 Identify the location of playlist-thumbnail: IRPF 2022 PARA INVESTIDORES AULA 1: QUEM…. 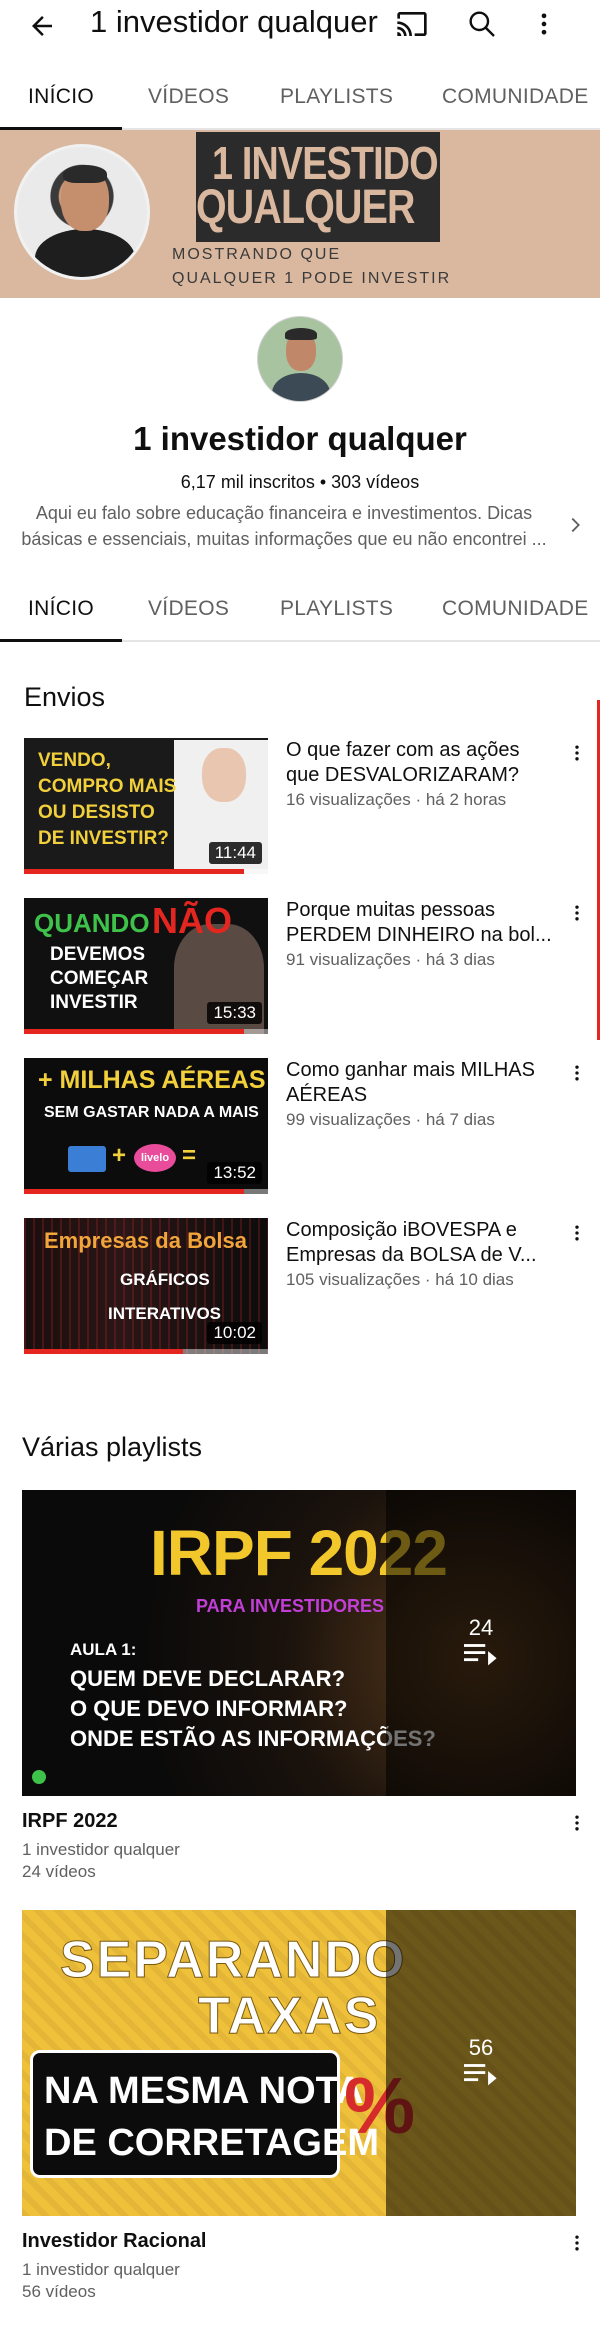
(299, 1643).